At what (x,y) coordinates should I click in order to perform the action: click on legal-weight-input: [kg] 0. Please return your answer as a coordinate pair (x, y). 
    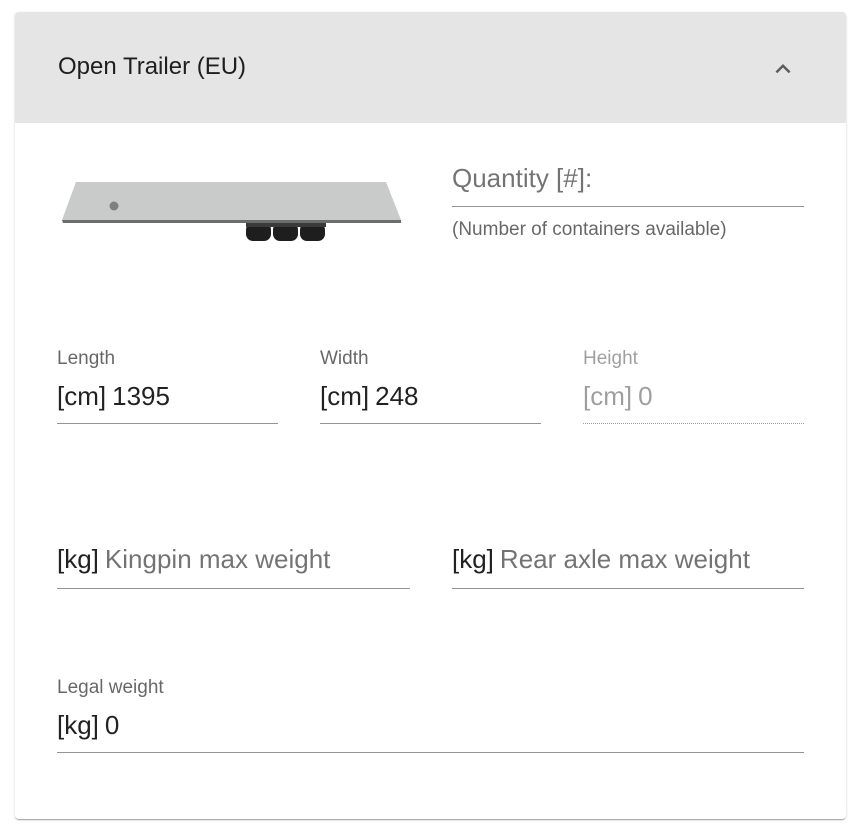
    Looking at the image, I should click on (88, 725).